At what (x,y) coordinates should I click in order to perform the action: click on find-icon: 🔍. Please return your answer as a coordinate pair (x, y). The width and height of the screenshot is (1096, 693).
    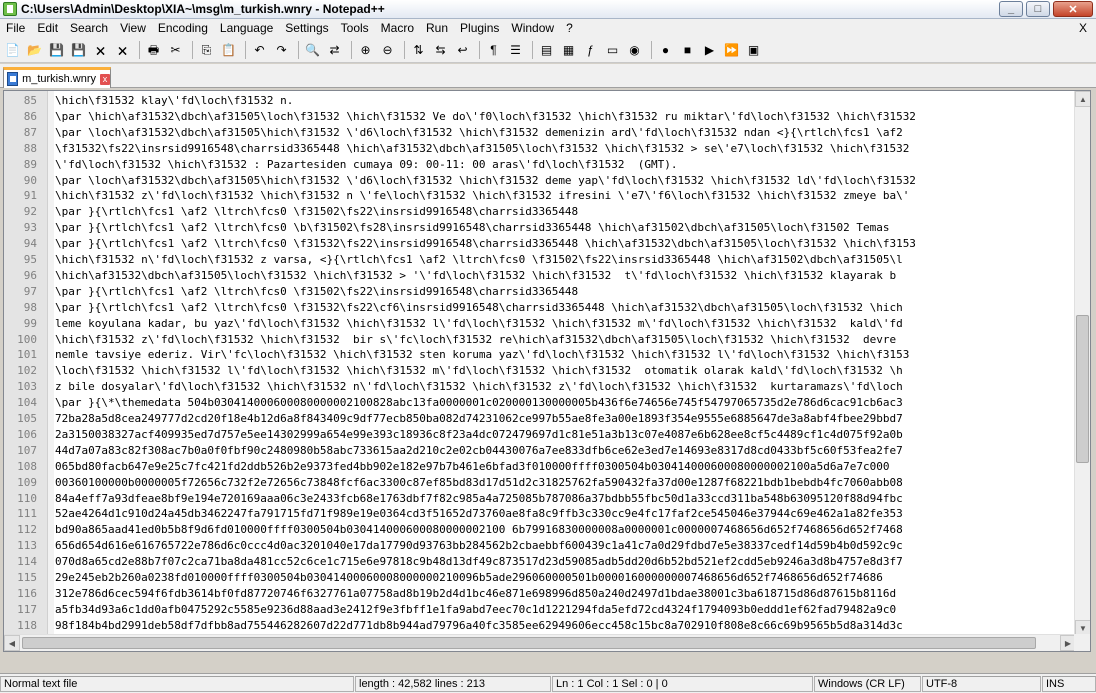
    Looking at the image, I should click on (312, 49).